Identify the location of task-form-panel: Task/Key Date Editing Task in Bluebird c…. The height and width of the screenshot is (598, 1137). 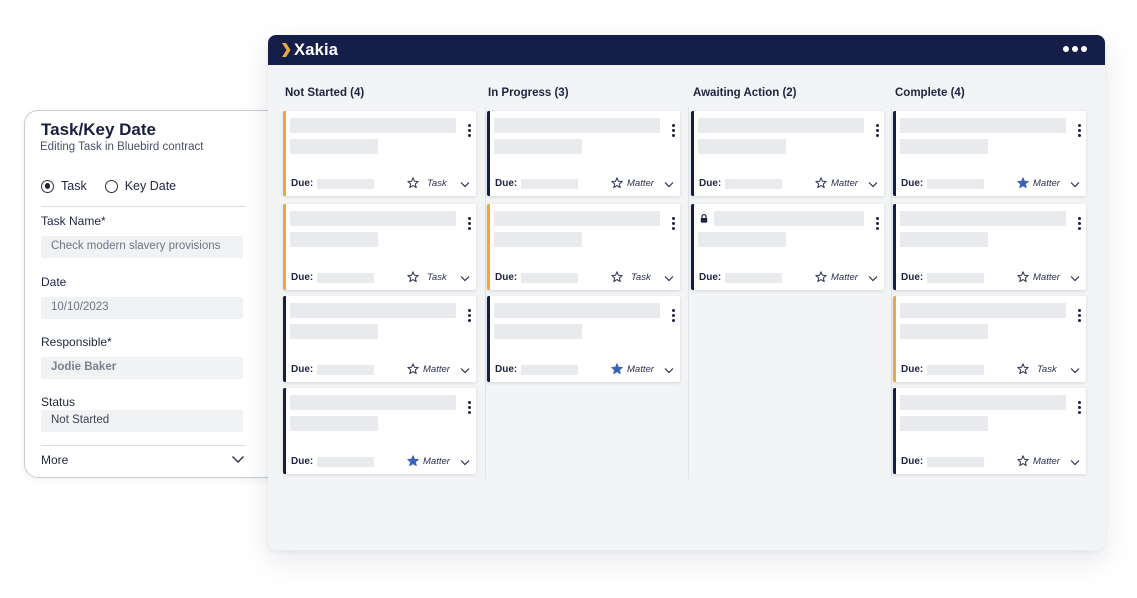
(155, 294).